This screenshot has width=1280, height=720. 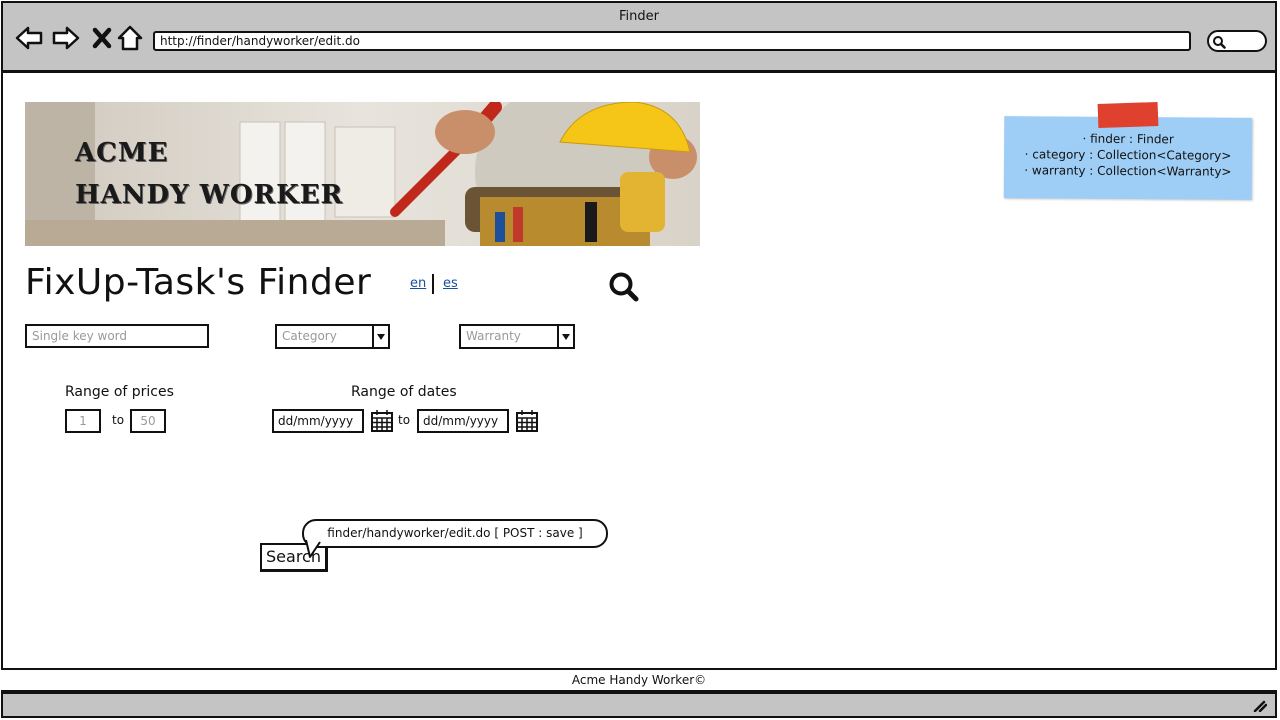 I want to click on date-from-input: dd/mm/yyyy, so click(x=318, y=421).